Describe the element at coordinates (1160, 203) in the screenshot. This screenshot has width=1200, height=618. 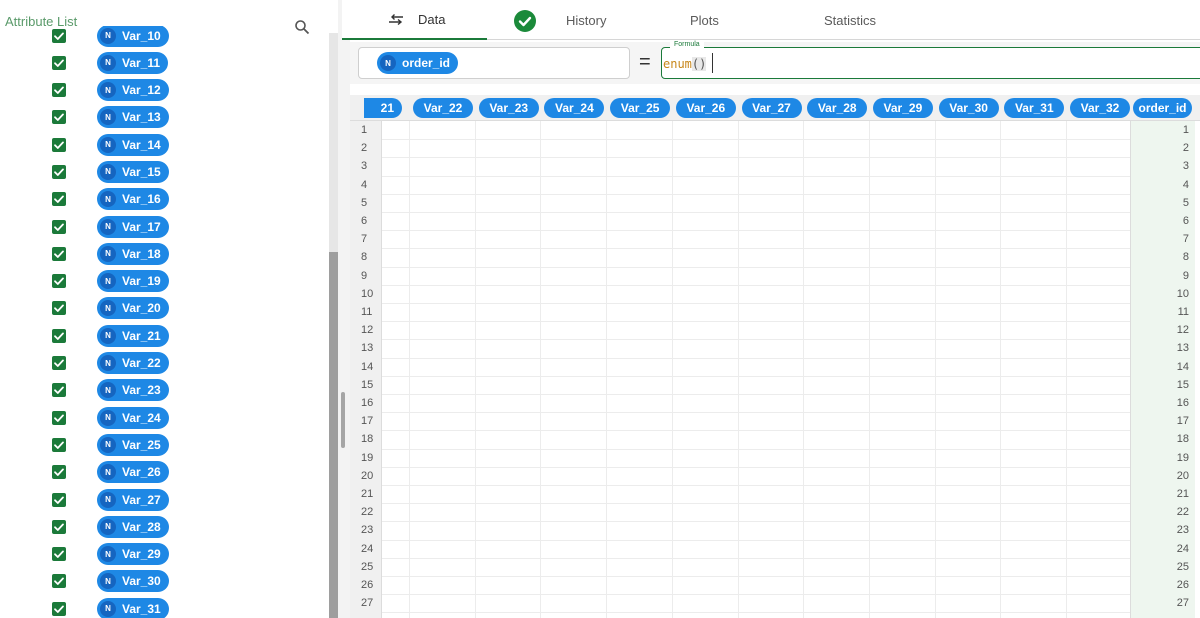
I see `order-id-cell: 5` at that location.